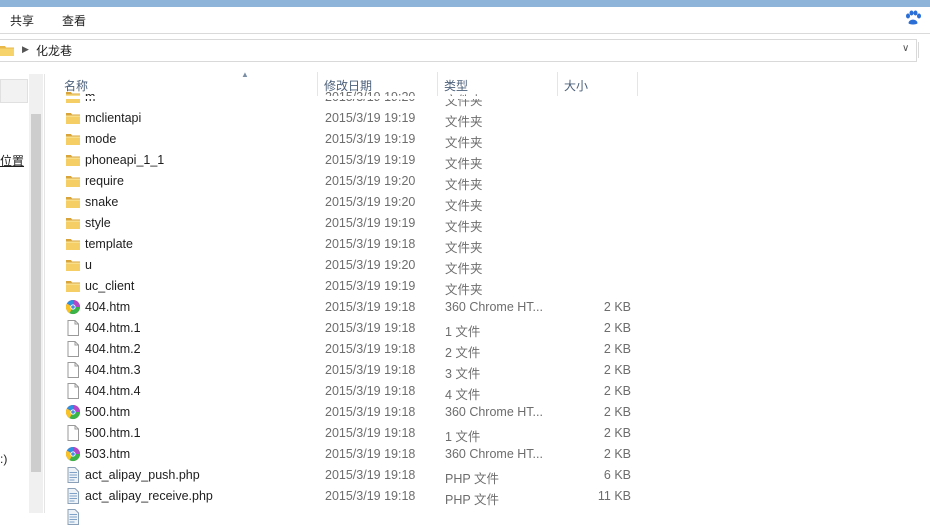 This screenshot has height=528, width=930. I want to click on file-size: 6 KB, so click(617, 475).